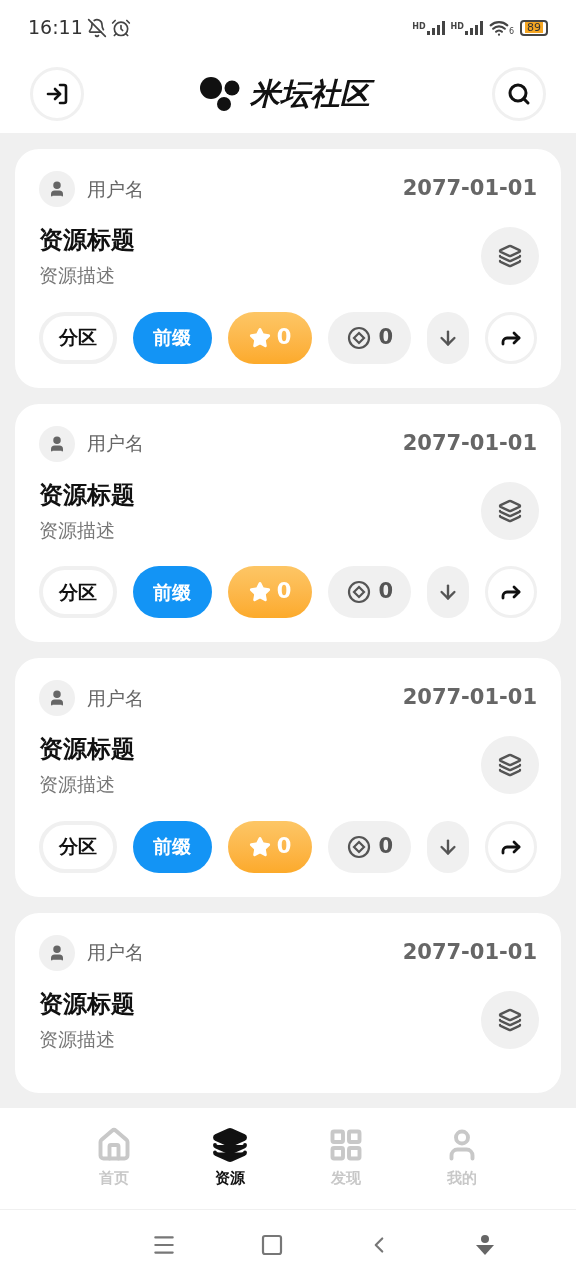 The height and width of the screenshot is (1280, 576). Describe the element at coordinates (96, 27) in the screenshot. I see `bell-off-icon` at that location.